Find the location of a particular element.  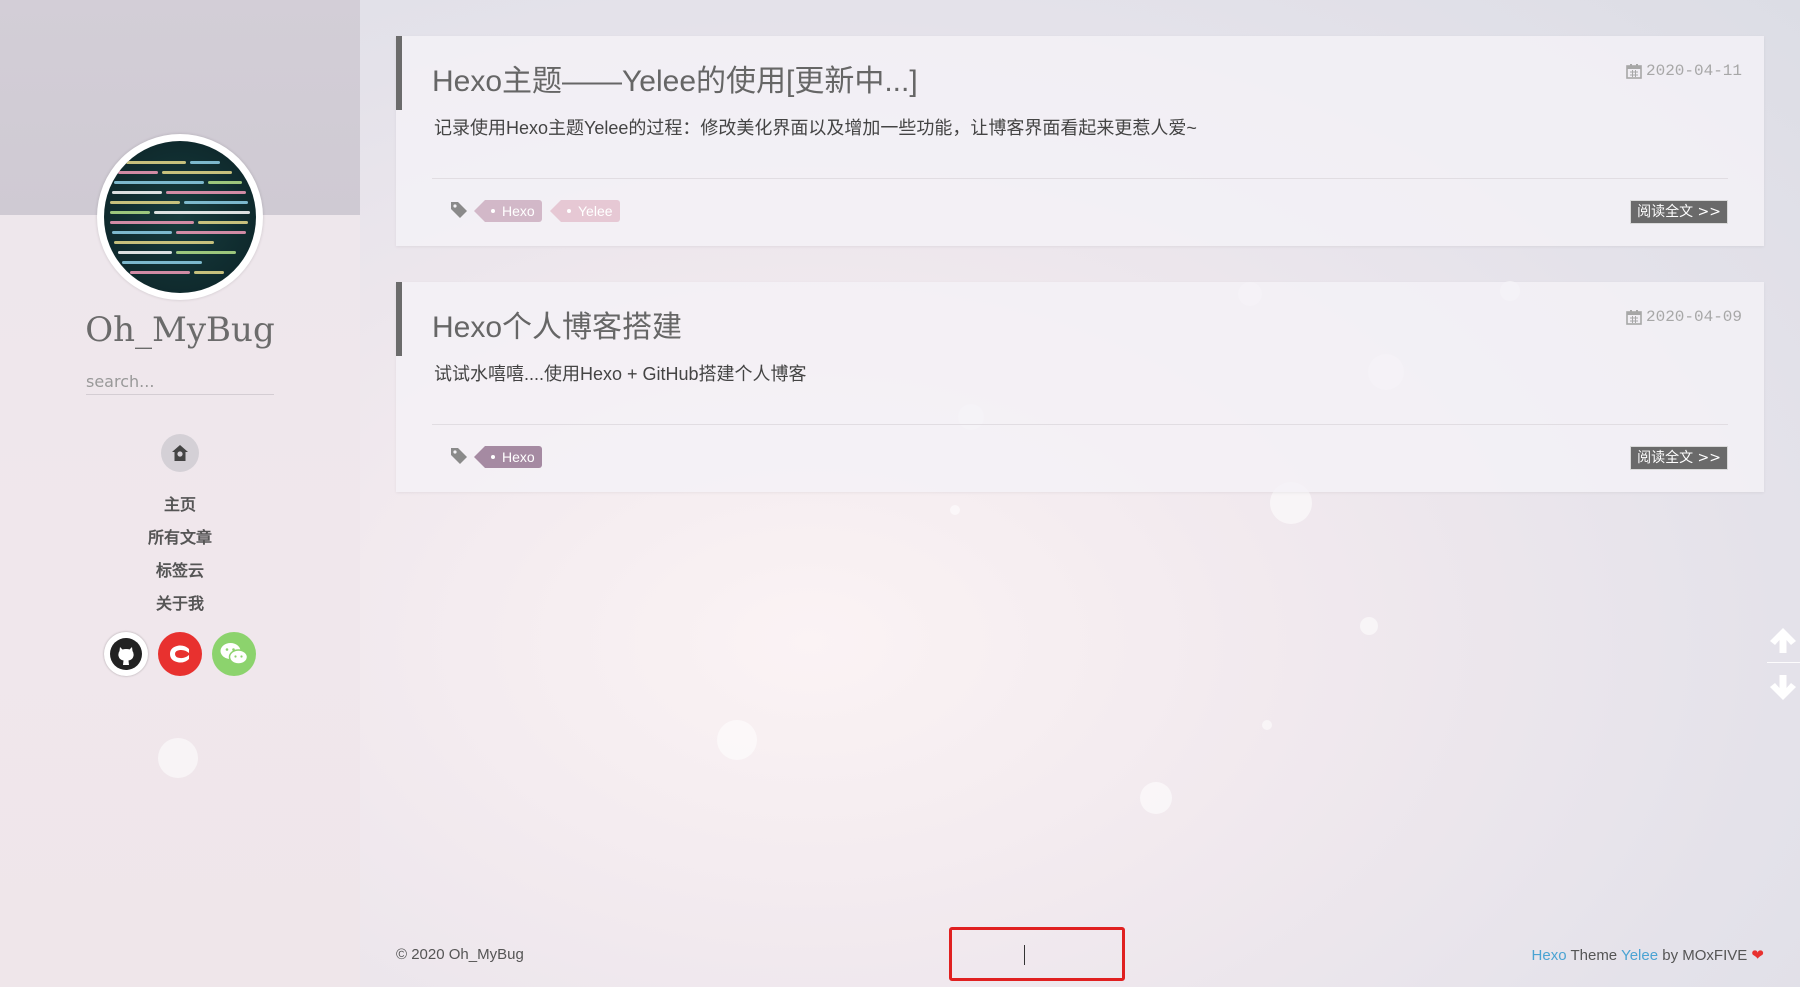

site-name: Oh_MyBug is located at coordinates (180, 330).